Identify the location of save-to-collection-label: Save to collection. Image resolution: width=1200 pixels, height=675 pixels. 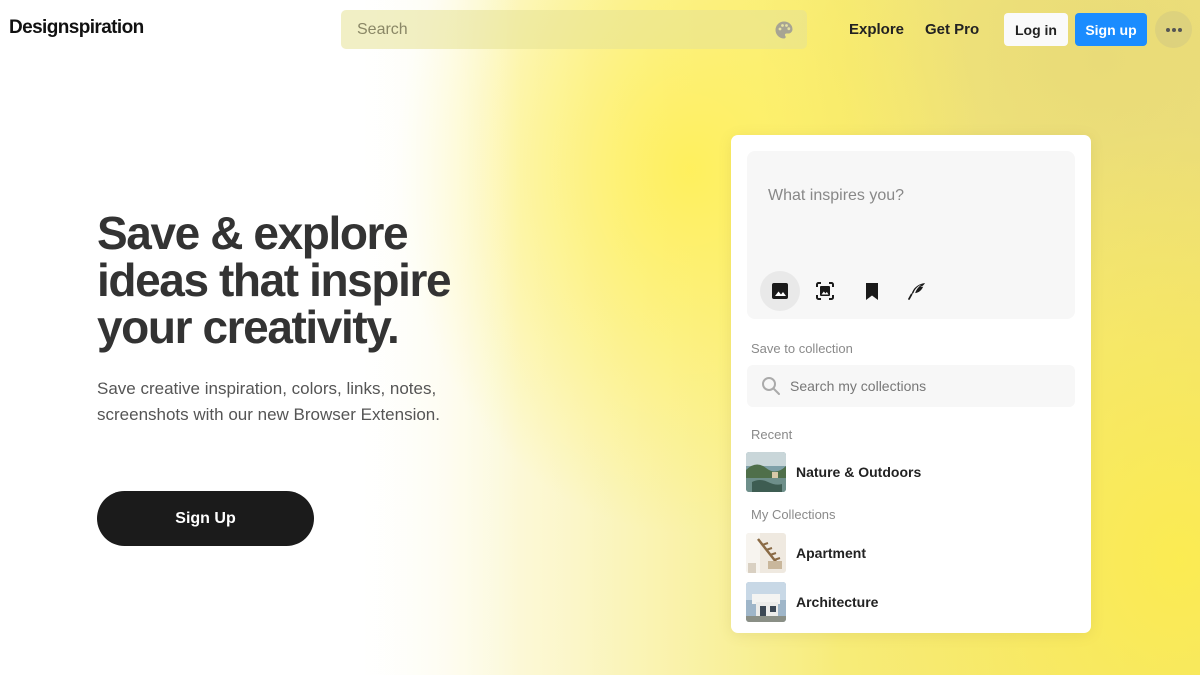
(802, 348).